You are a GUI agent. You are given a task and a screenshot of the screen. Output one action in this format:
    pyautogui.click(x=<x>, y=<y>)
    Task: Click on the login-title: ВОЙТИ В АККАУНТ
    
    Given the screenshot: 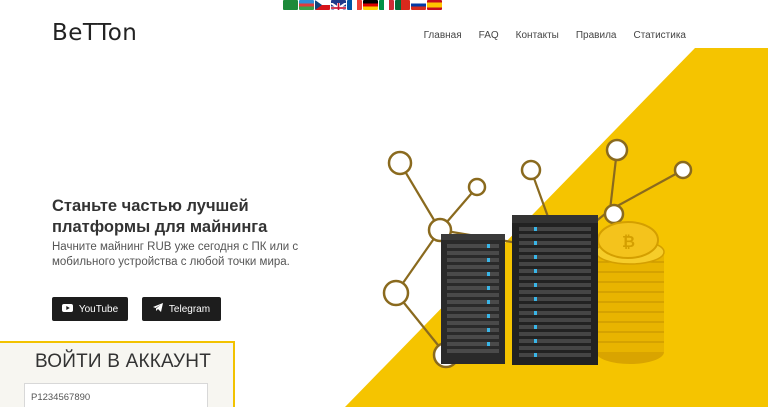 What is the action you would take?
    pyautogui.click(x=123, y=361)
    